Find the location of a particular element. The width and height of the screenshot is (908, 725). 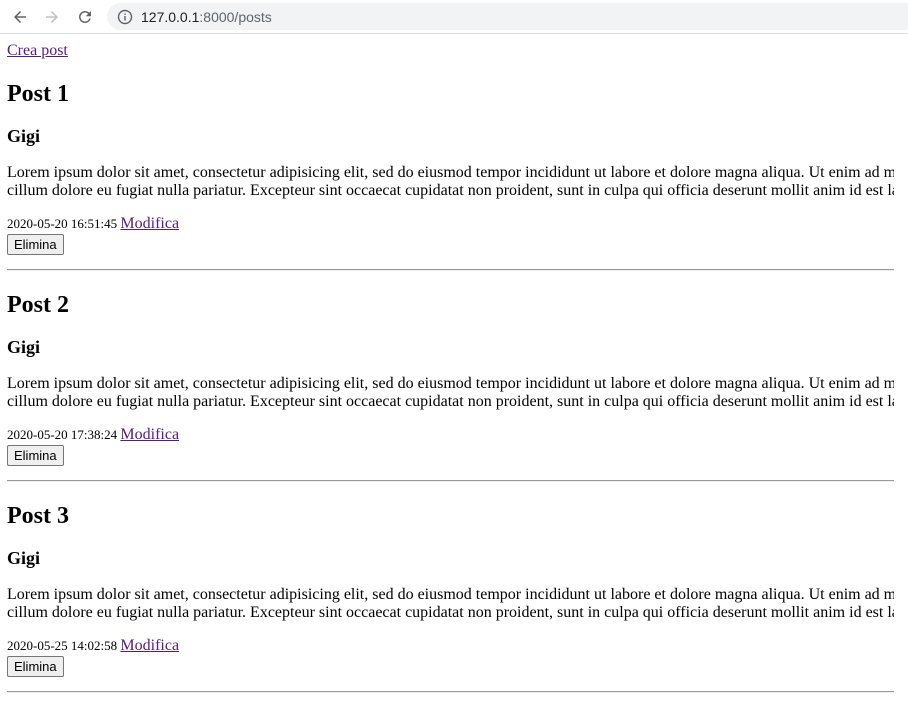

post-title: Post 3 is located at coordinates (38, 516).